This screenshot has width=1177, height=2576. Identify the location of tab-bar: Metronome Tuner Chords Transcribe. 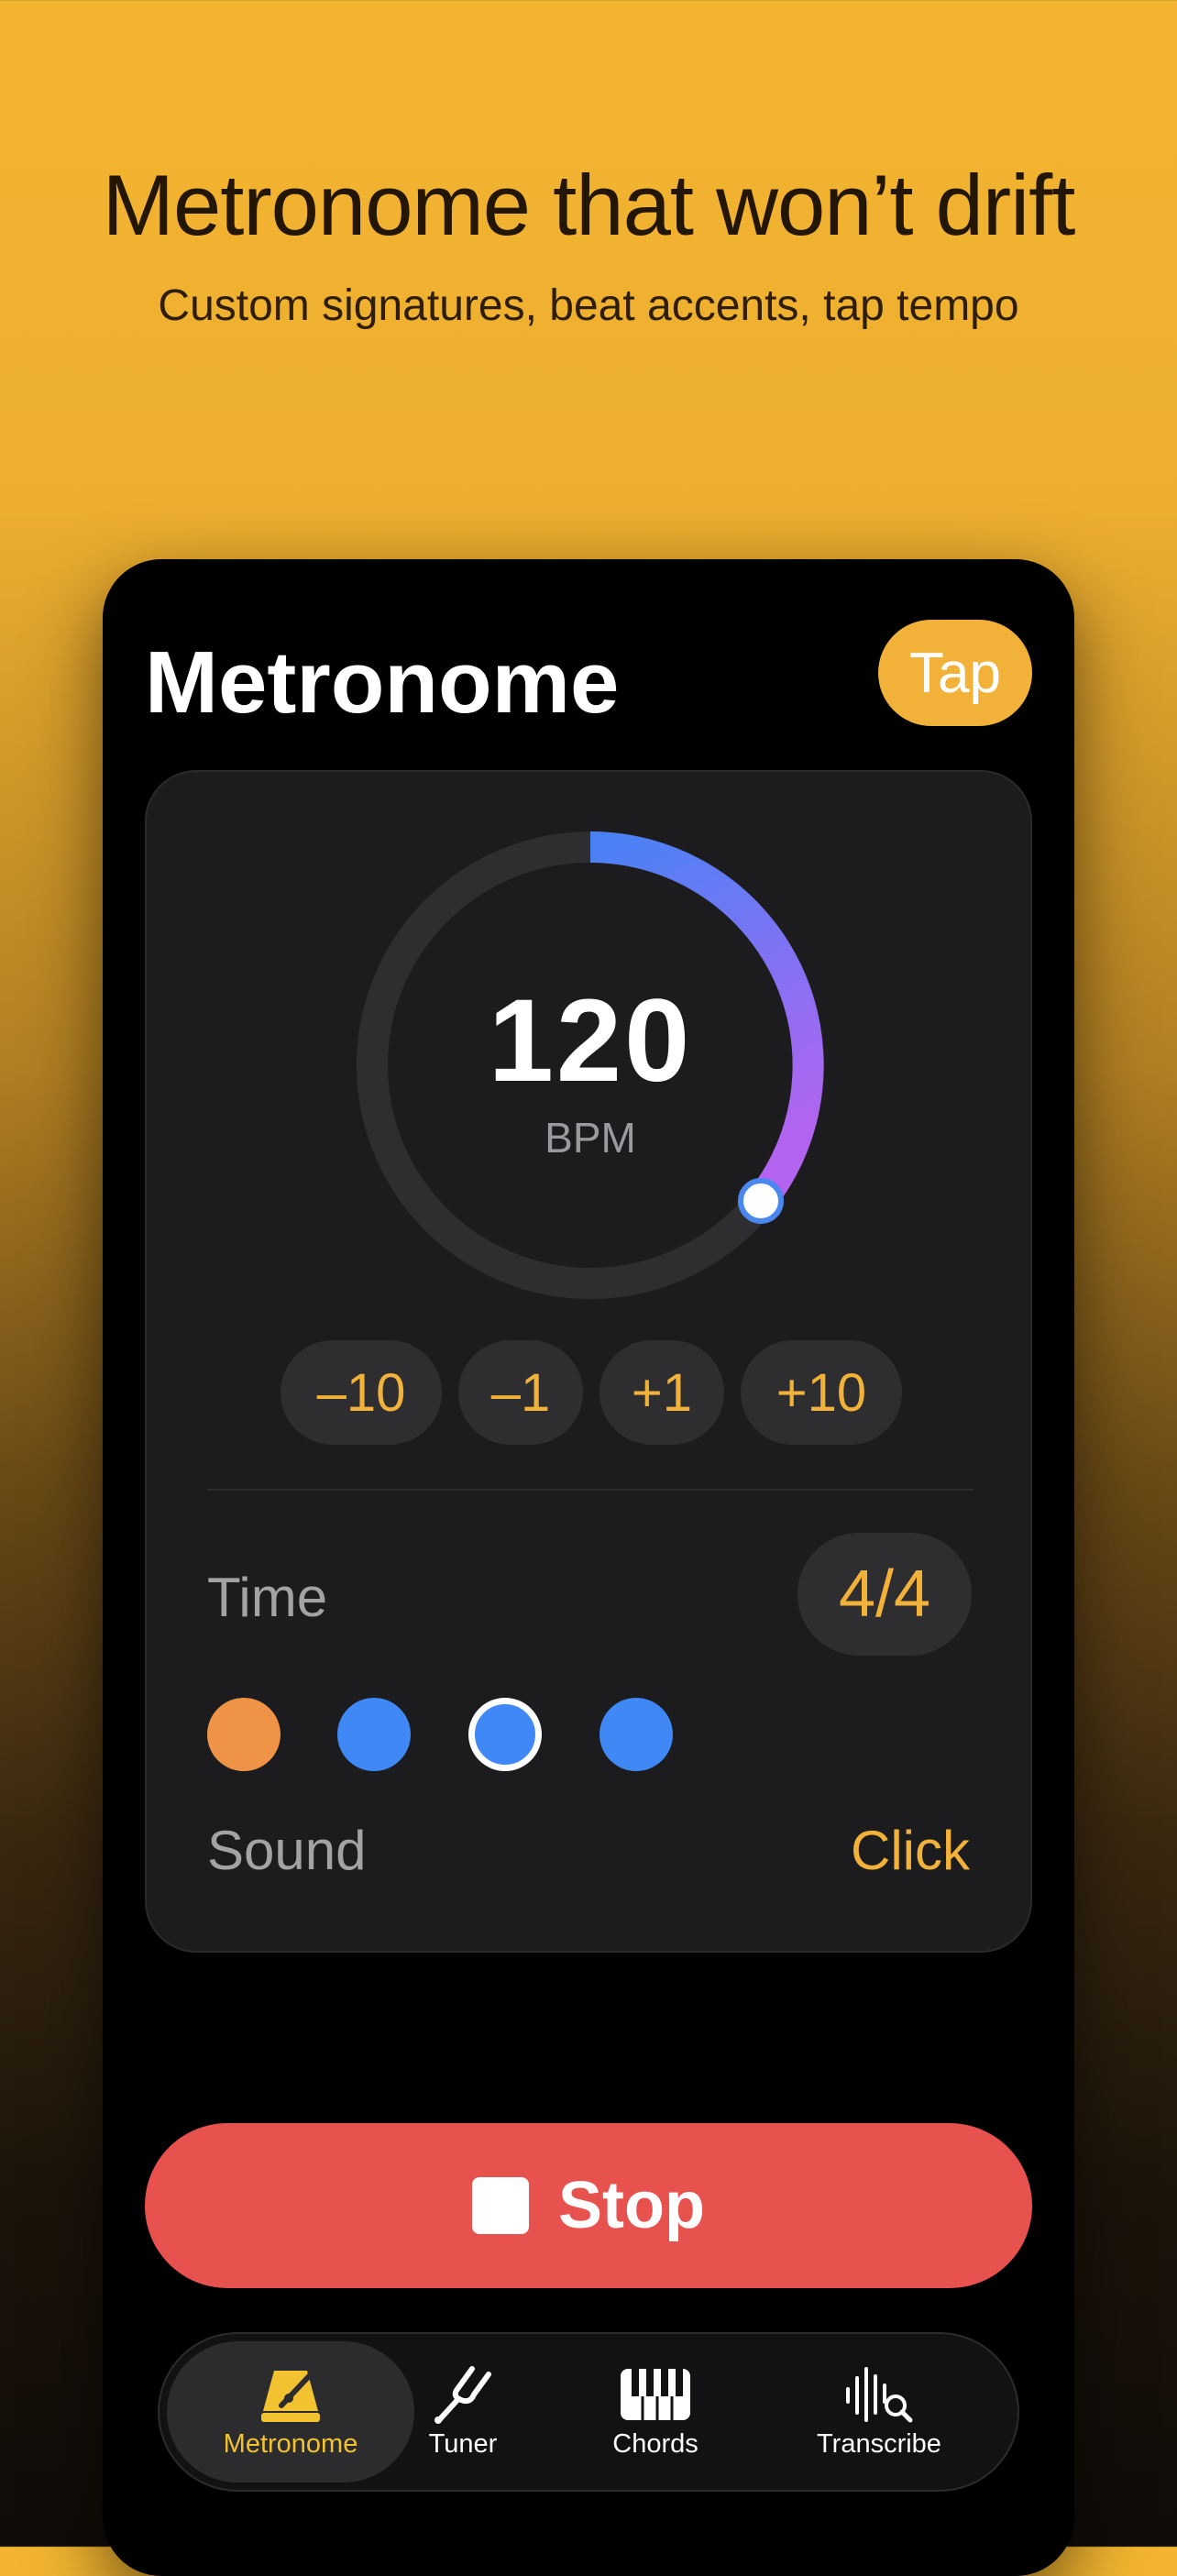
(588, 2412).